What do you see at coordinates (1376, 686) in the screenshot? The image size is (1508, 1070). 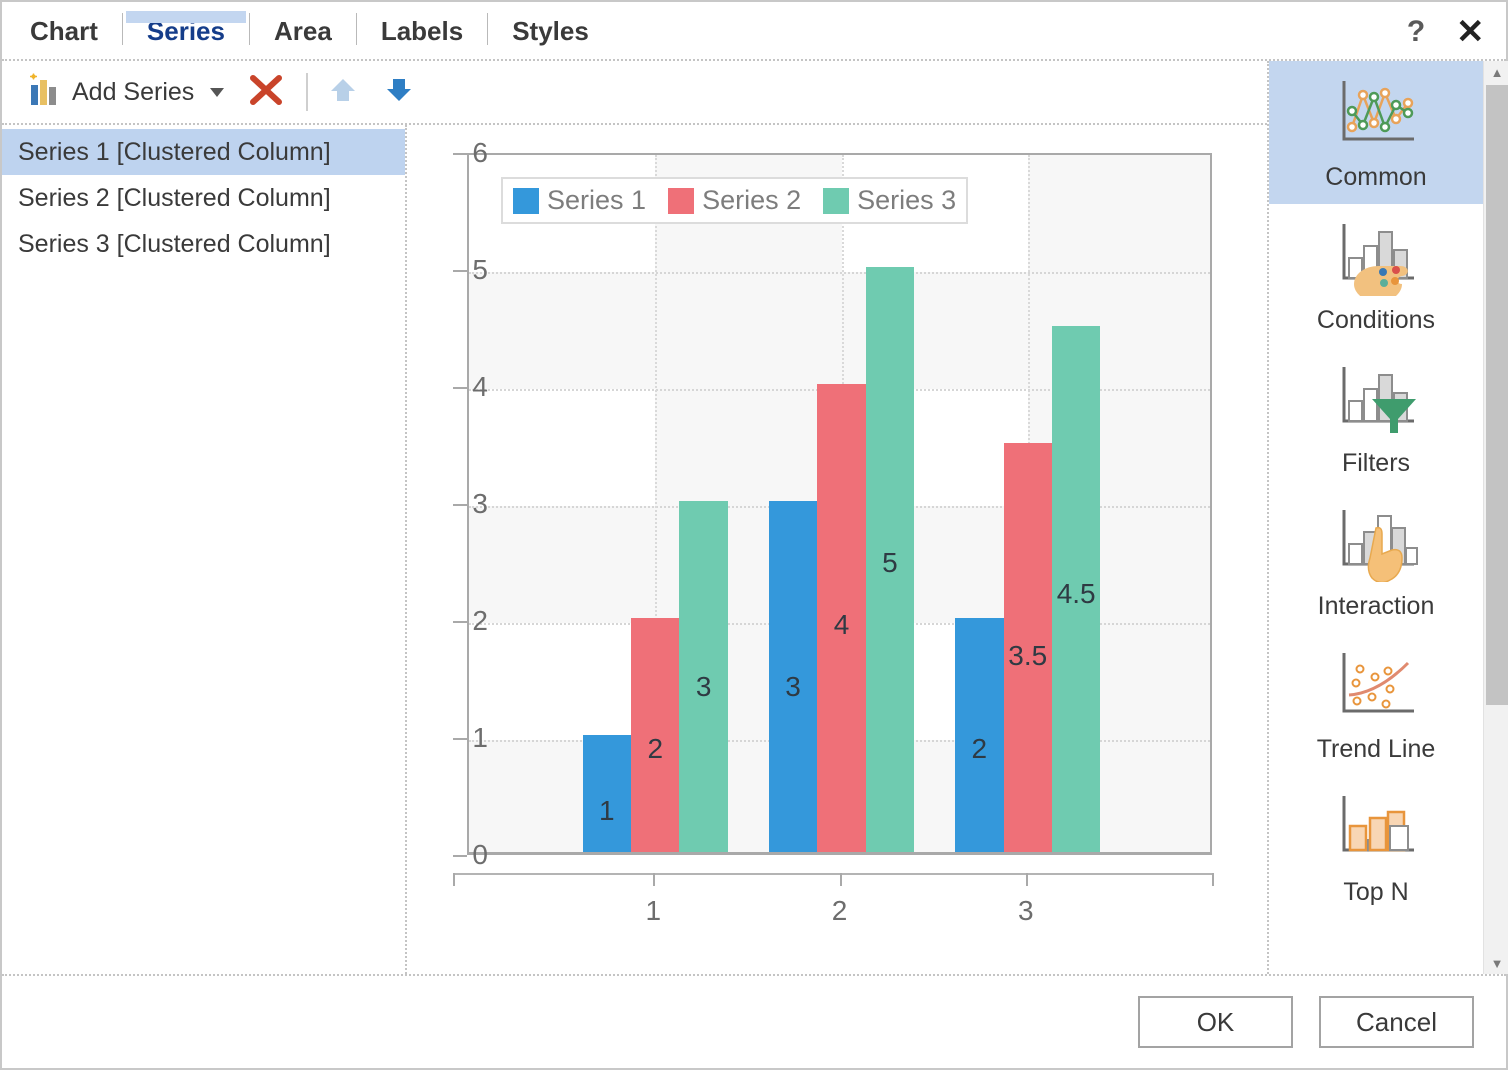 I see `scatter-trendline-icon` at bounding box center [1376, 686].